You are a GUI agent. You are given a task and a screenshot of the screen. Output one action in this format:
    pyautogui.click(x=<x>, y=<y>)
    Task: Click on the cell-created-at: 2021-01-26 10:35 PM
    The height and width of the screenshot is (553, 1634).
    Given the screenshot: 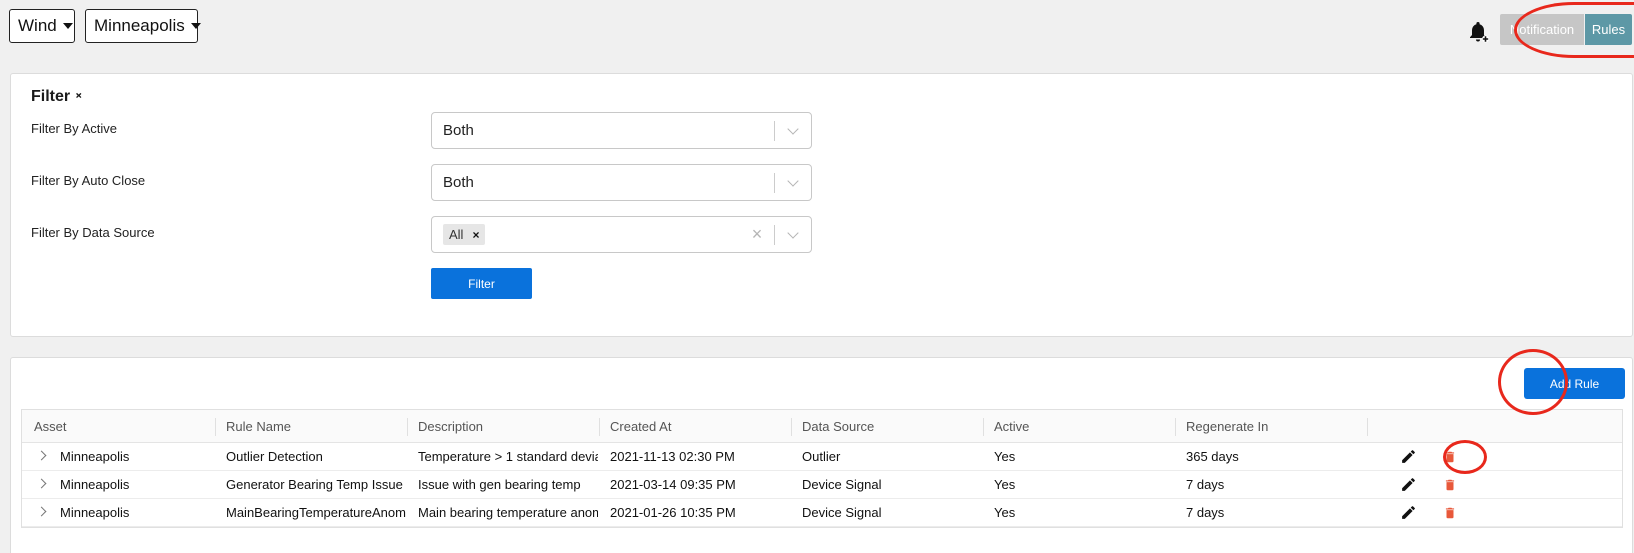 What is the action you would take?
    pyautogui.click(x=673, y=512)
    